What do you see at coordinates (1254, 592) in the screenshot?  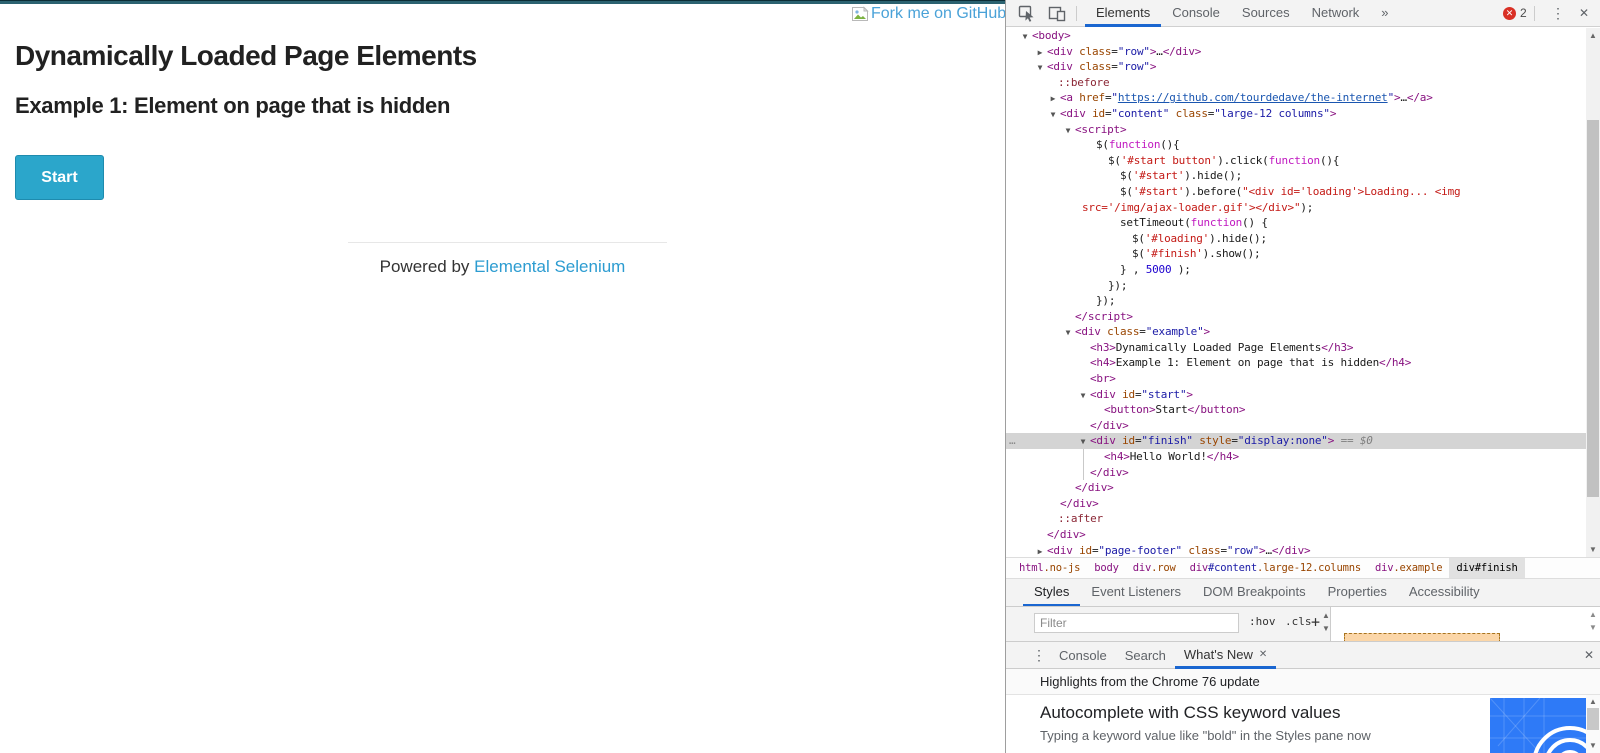 I see `sidebar-tab-dom-breakpoints: DOM Breakpoints` at bounding box center [1254, 592].